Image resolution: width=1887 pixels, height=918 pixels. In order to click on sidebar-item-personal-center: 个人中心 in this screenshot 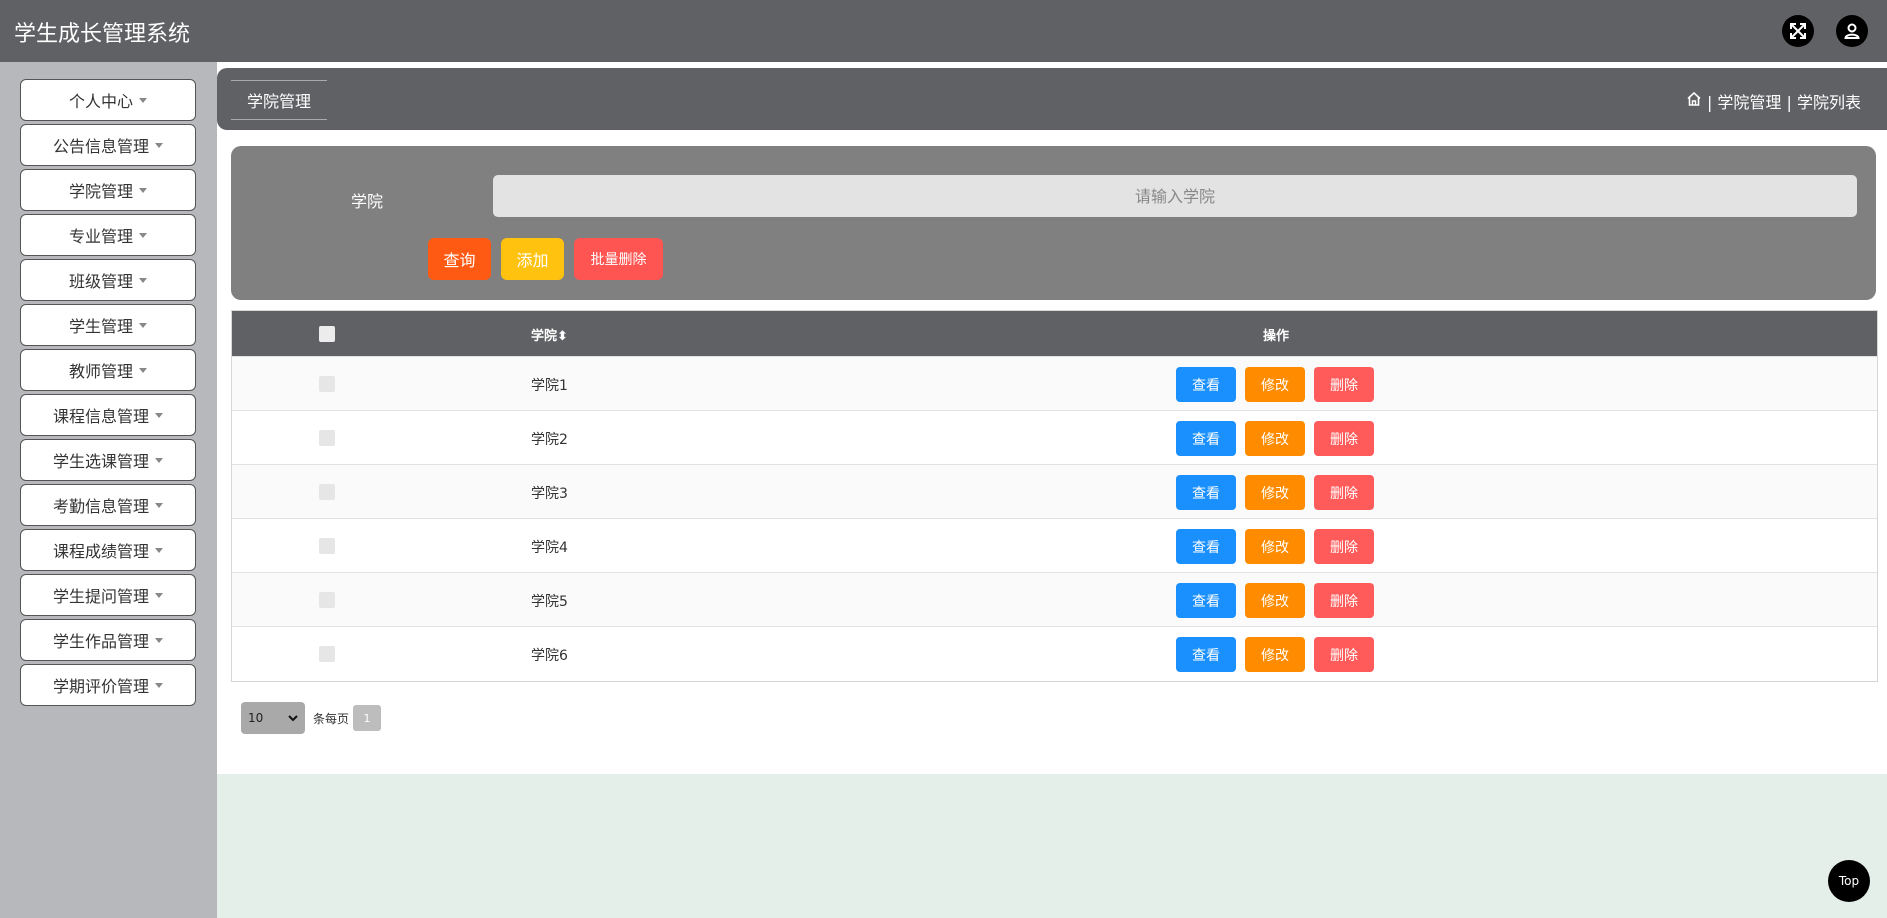, I will do `click(108, 100)`.